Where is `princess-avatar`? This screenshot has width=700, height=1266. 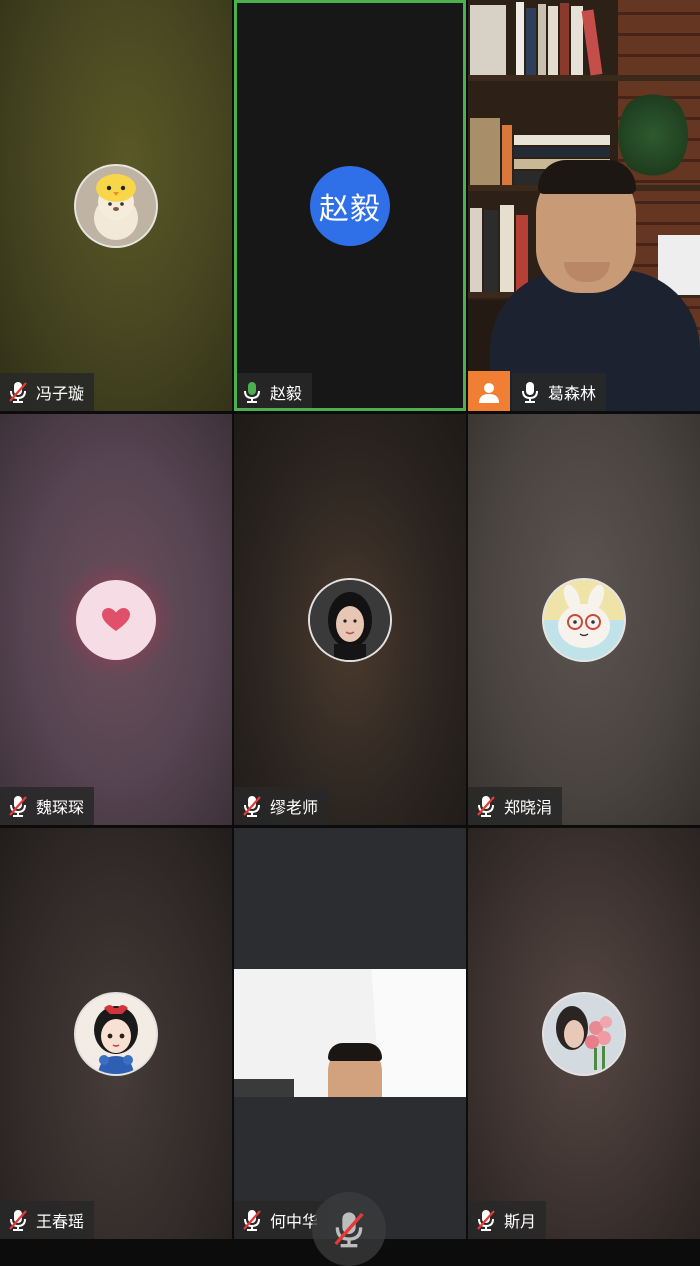 princess-avatar is located at coordinates (116, 1033).